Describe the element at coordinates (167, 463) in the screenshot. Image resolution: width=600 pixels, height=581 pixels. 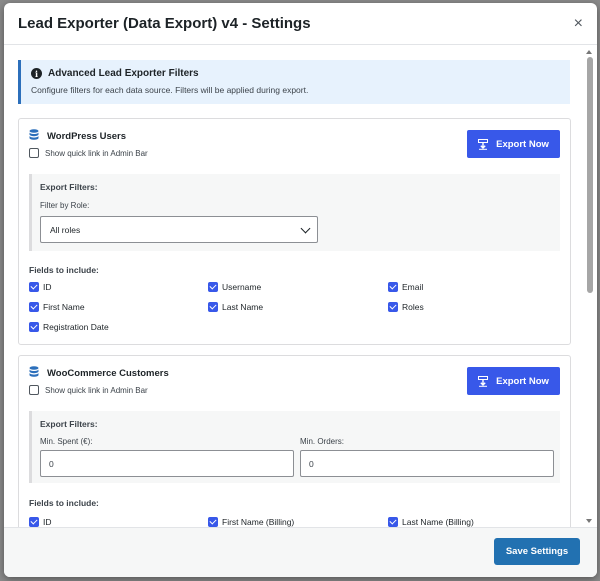
I see `min-spent-input: 0` at that location.